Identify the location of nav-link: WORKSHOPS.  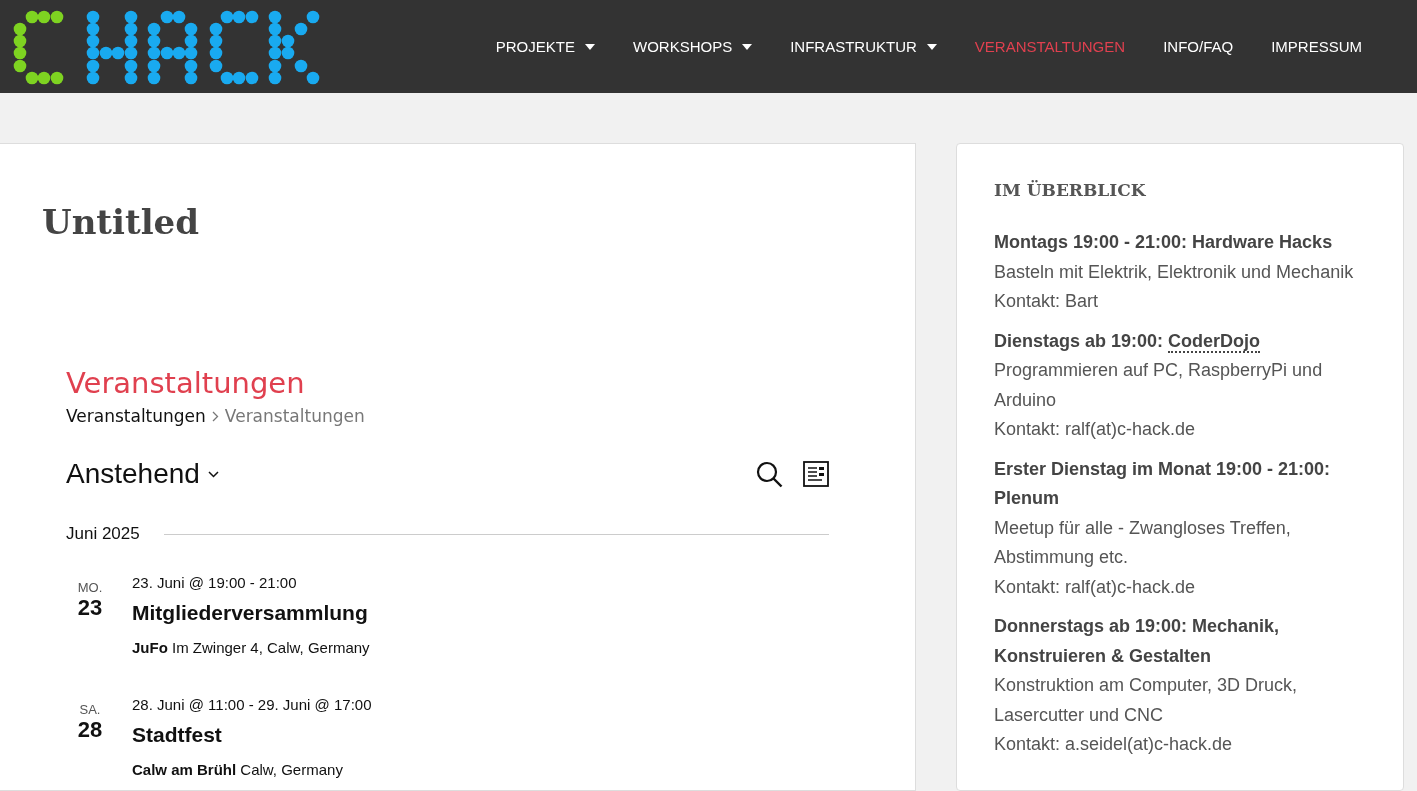
(692, 46).